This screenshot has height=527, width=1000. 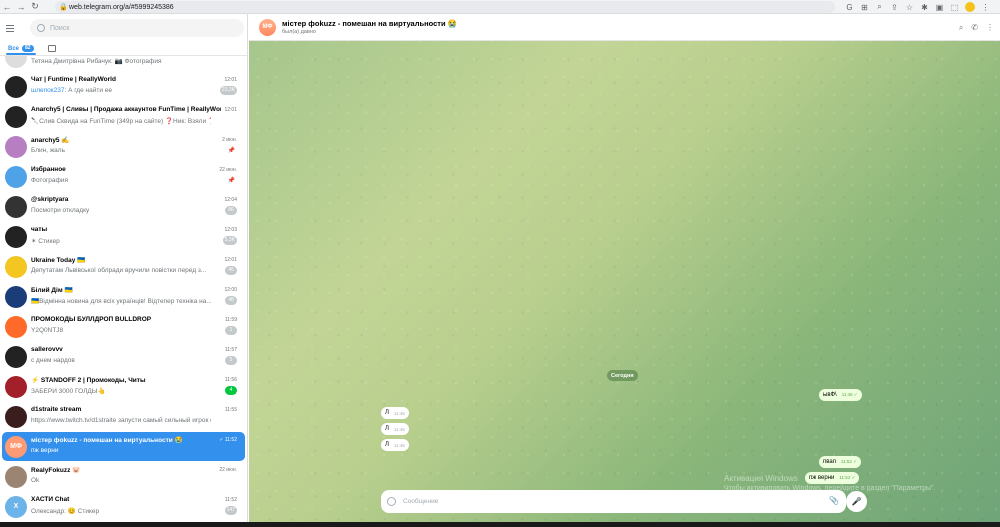 I want to click on chat-name: RealyFokuzz 🐷, so click(x=56, y=470).